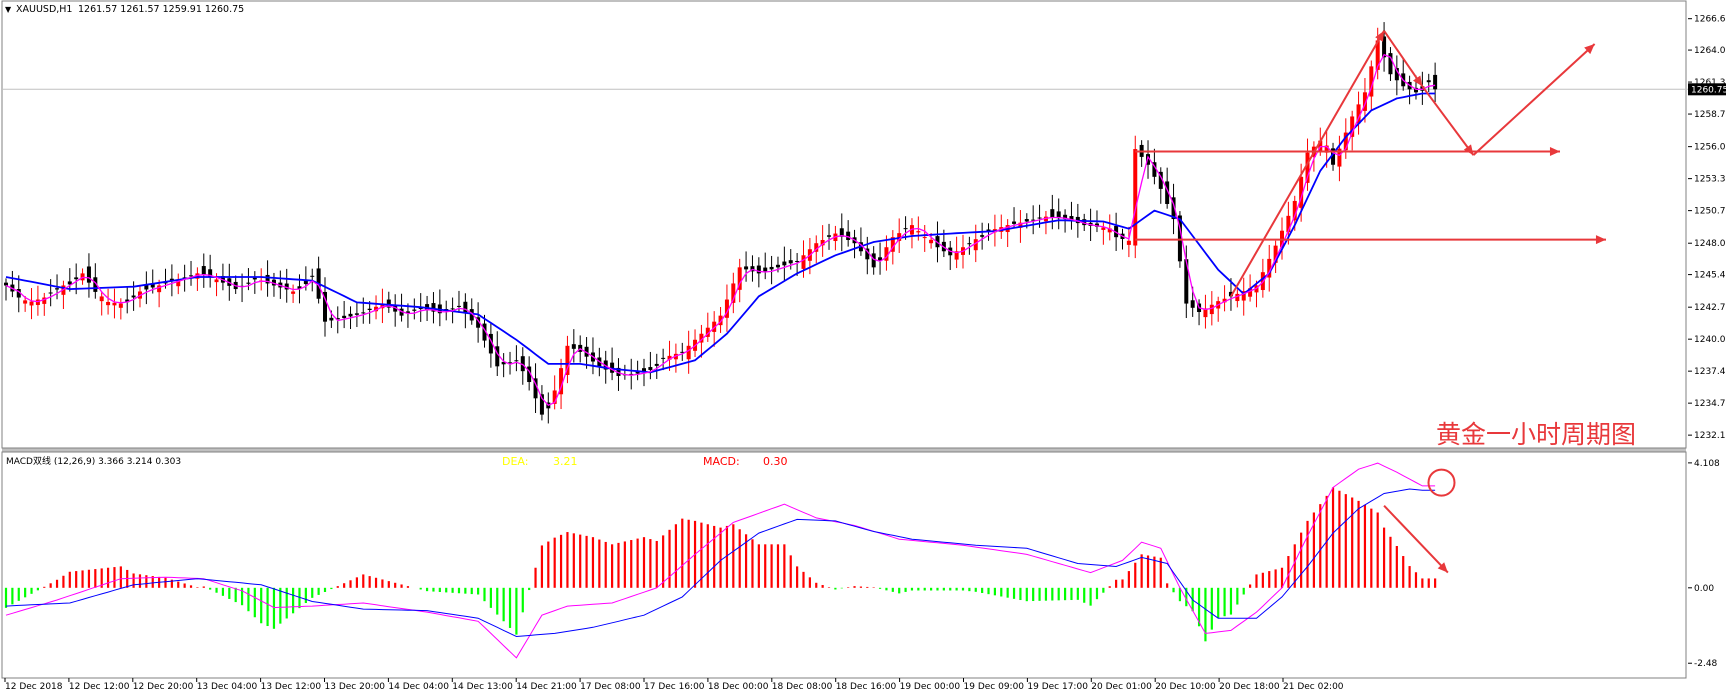 The image size is (1726, 697). Describe the element at coordinates (291, 687) in the screenshot. I see `time-tick-label: 13 Dec 12:00` at that location.